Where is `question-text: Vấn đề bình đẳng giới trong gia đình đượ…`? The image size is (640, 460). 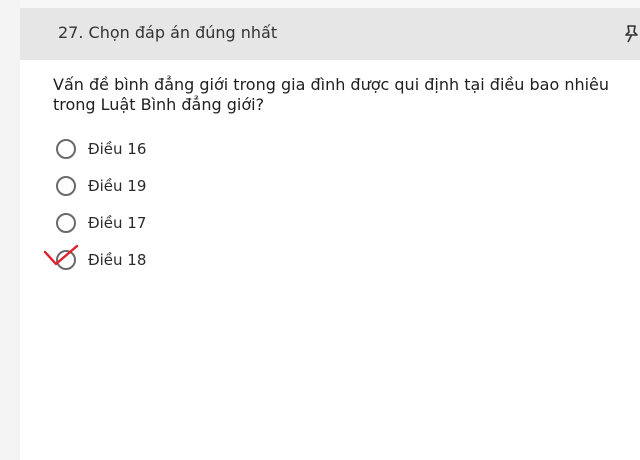 question-text: Vấn đề bình đẳng giới trong gia đình đượ… is located at coordinates (331, 94).